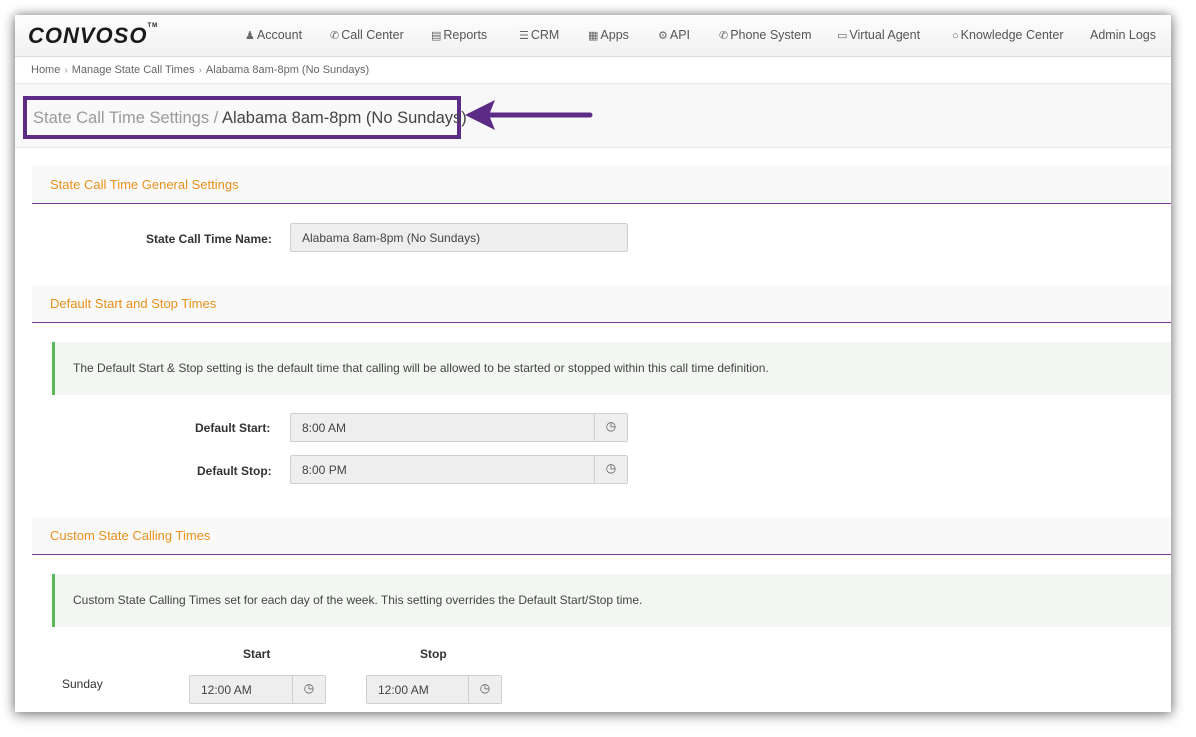 Image resolution: width=1196 pixels, height=737 pixels. Describe the element at coordinates (403, 690) in the screenshot. I see `sunday-stop-value: 12:00 AM` at that location.